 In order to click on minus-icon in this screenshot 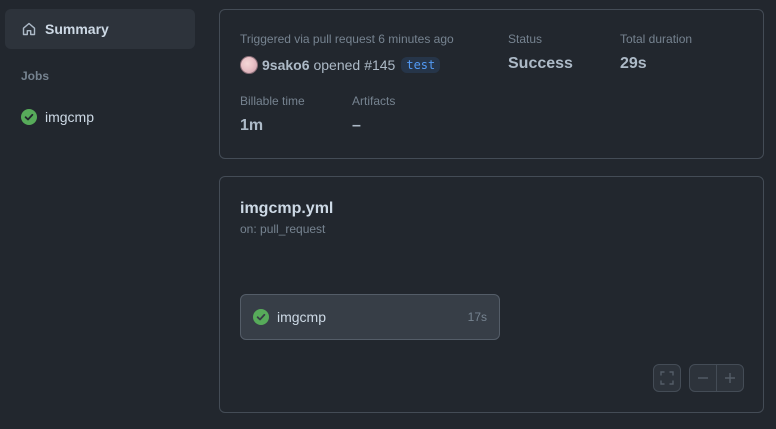, I will do `click(703, 378)`.